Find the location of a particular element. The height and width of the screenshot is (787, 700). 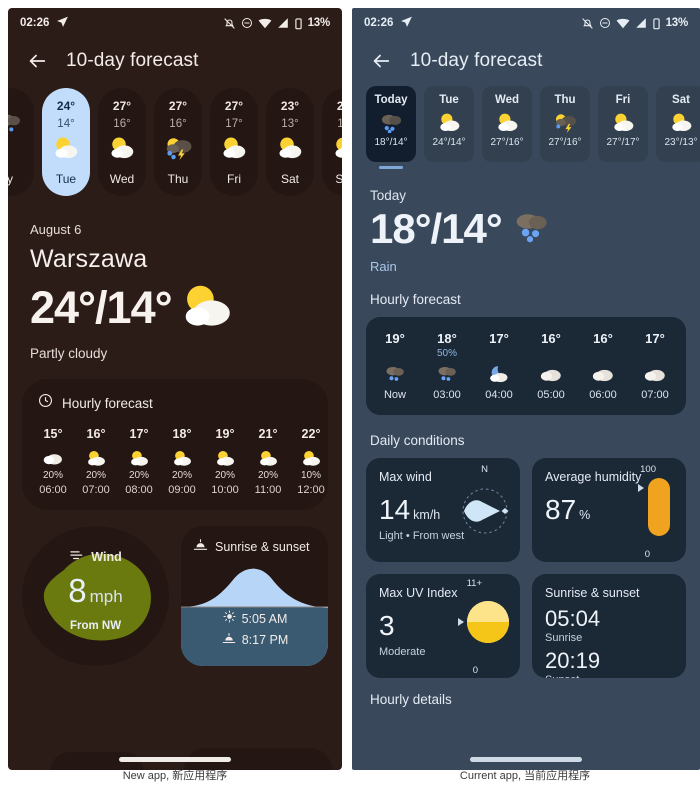

humidity-scale-max: 100 is located at coordinates (648, 469).